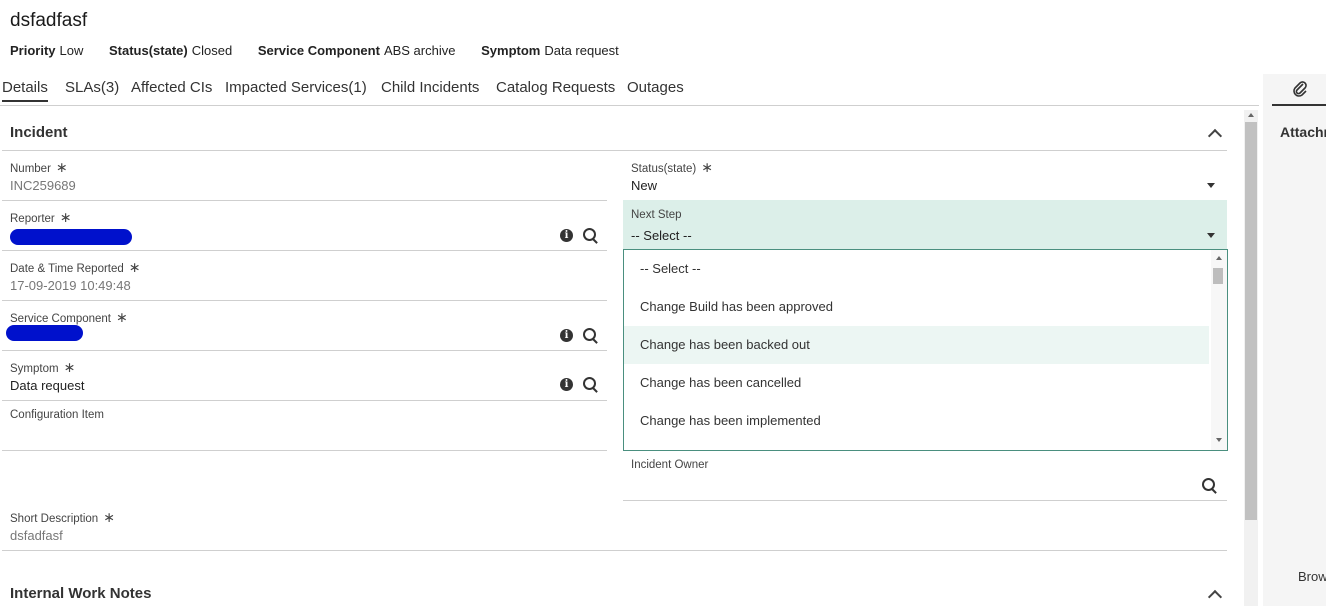 Image resolution: width=1326 pixels, height=606 pixels. I want to click on next-step-field, so click(925, 224).